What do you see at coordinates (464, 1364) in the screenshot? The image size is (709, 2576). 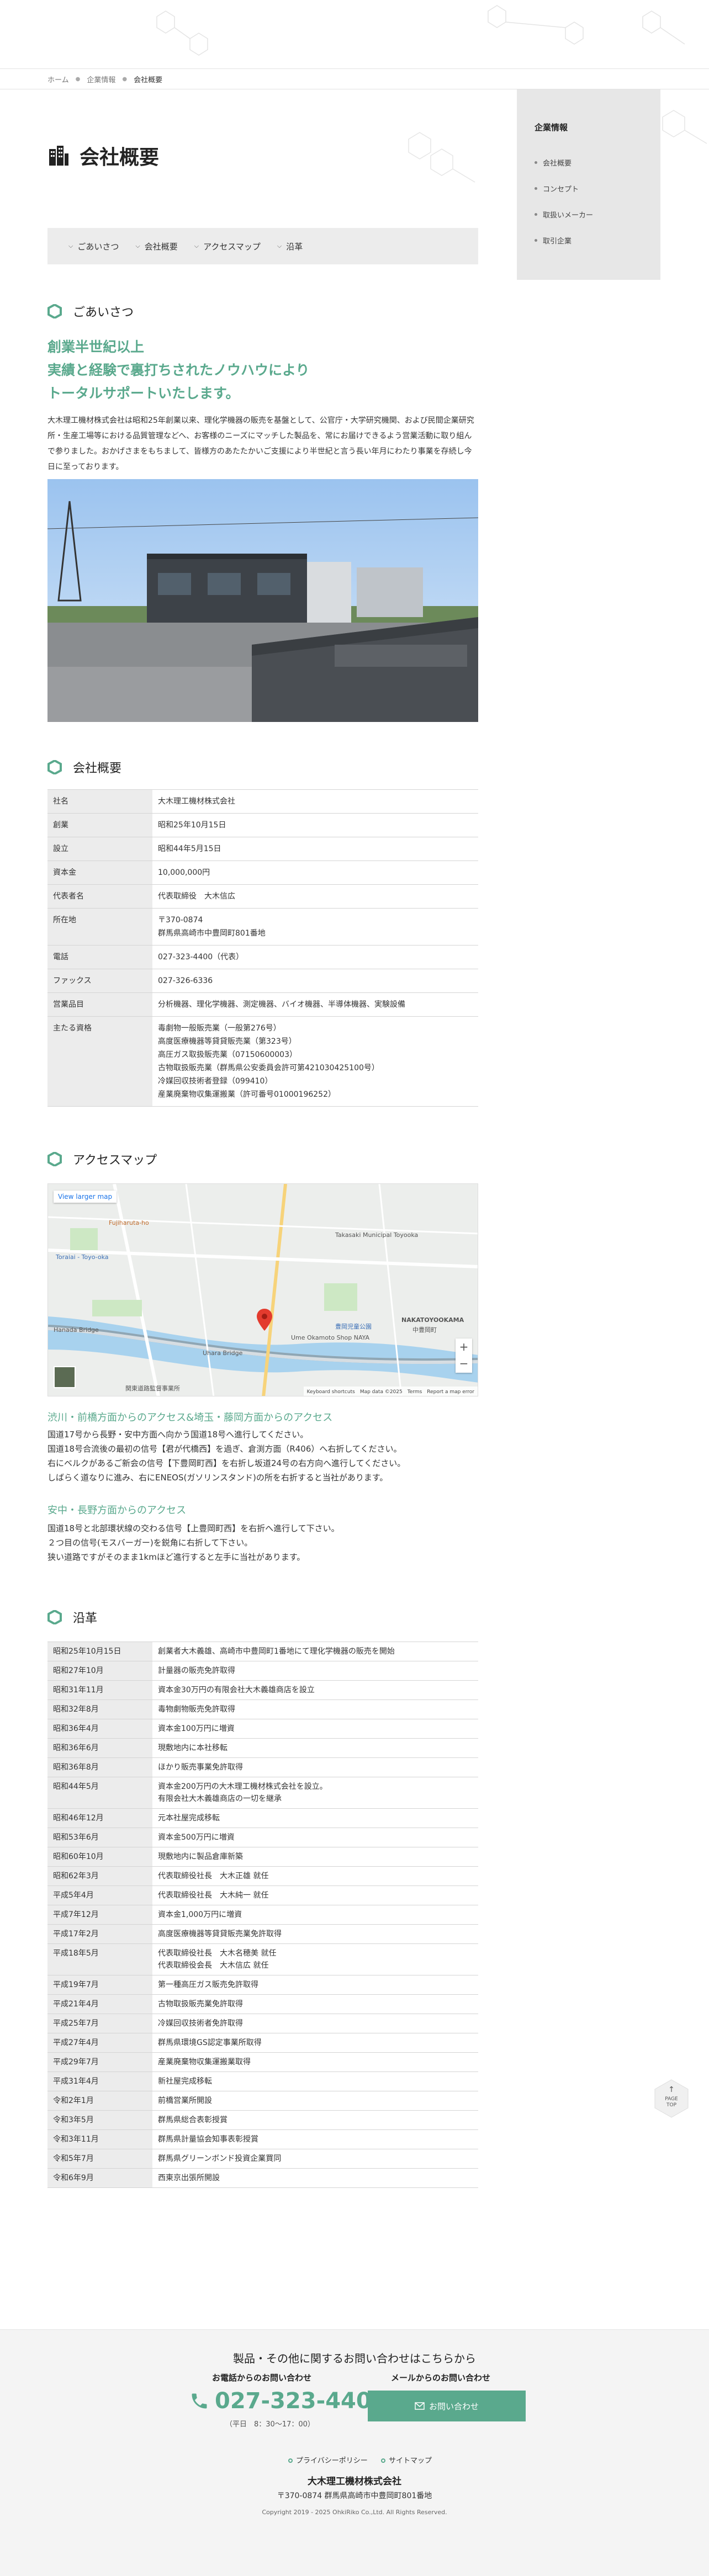 I see `zoom-out-button: −` at bounding box center [464, 1364].